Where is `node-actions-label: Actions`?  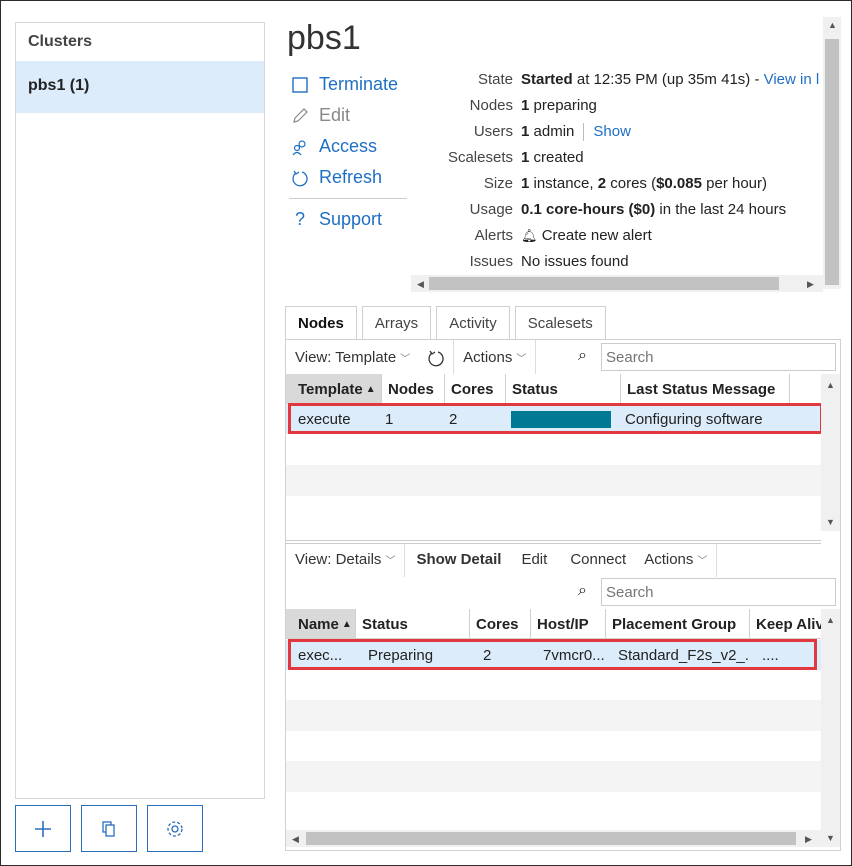 node-actions-label: Actions is located at coordinates (669, 559).